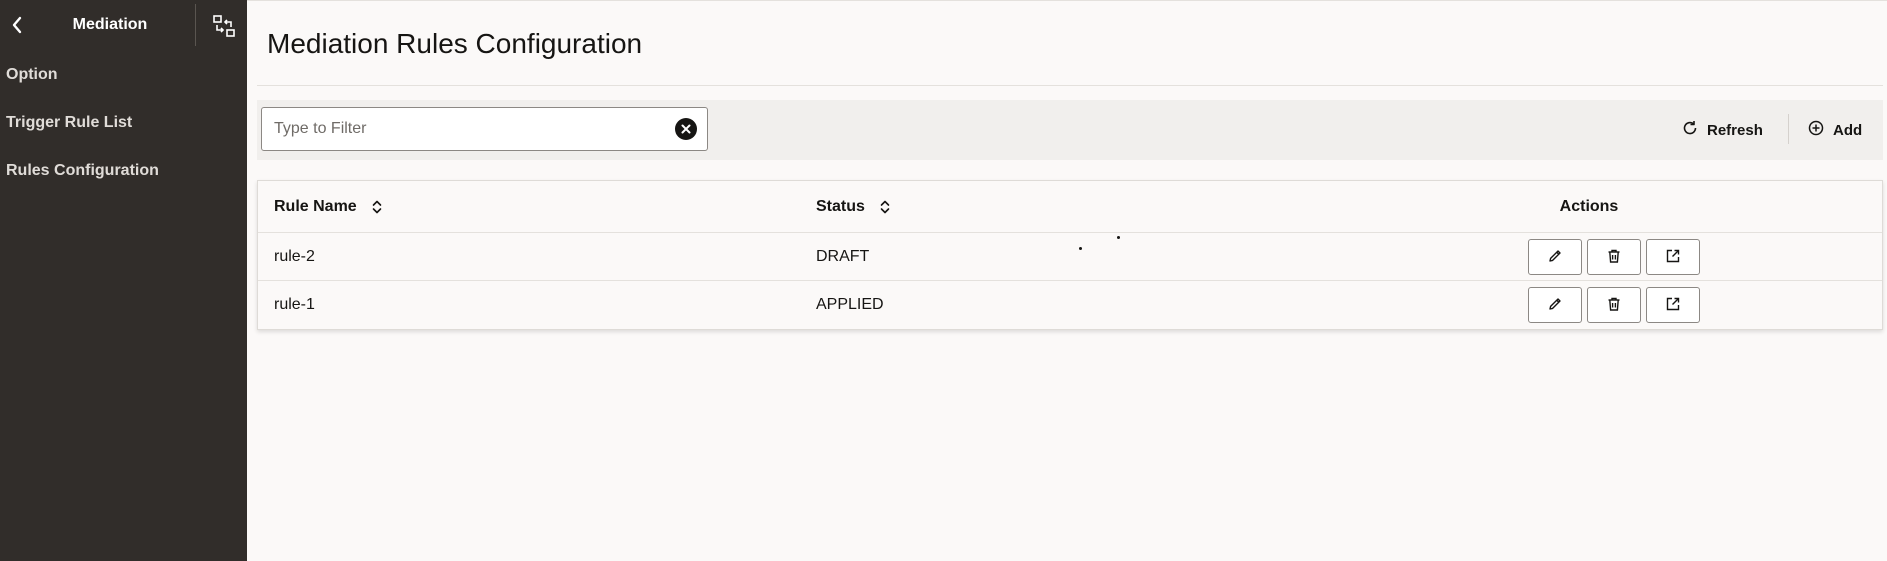 The width and height of the screenshot is (1887, 561). I want to click on column-header-label: Actions, so click(1589, 206).